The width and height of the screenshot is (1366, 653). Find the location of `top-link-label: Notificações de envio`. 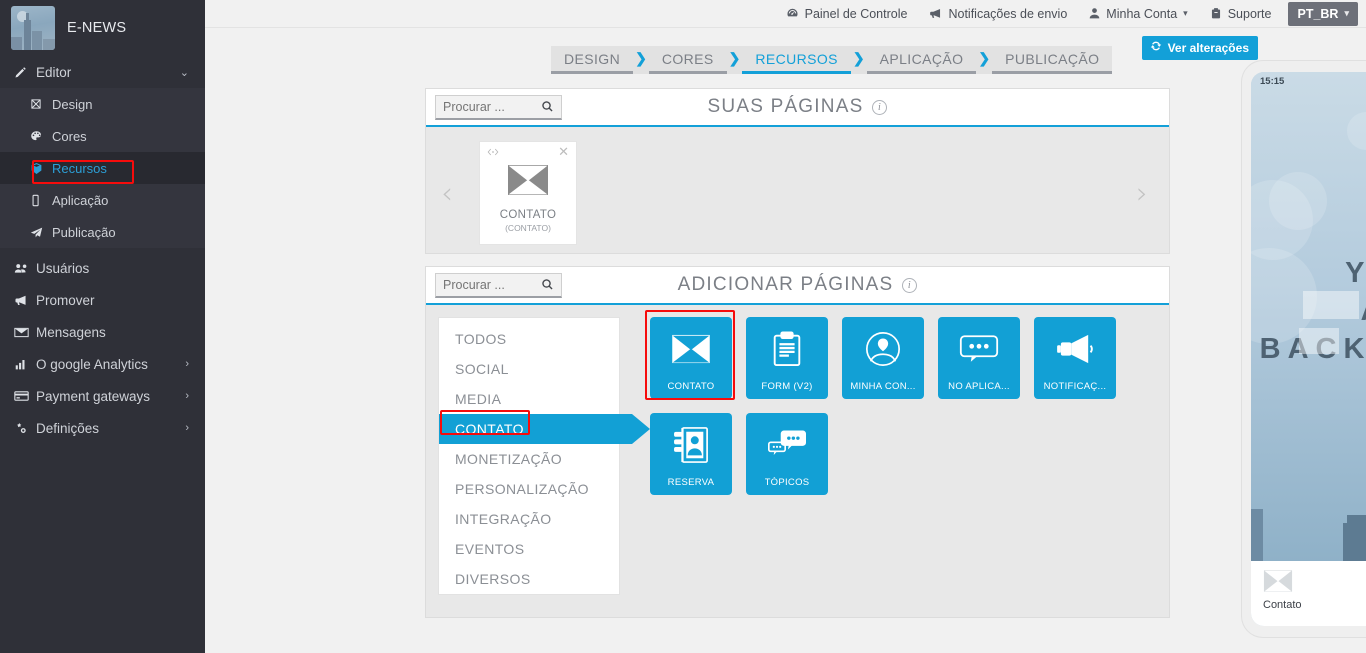

top-link-label: Notificações de envio is located at coordinates (1008, 13).